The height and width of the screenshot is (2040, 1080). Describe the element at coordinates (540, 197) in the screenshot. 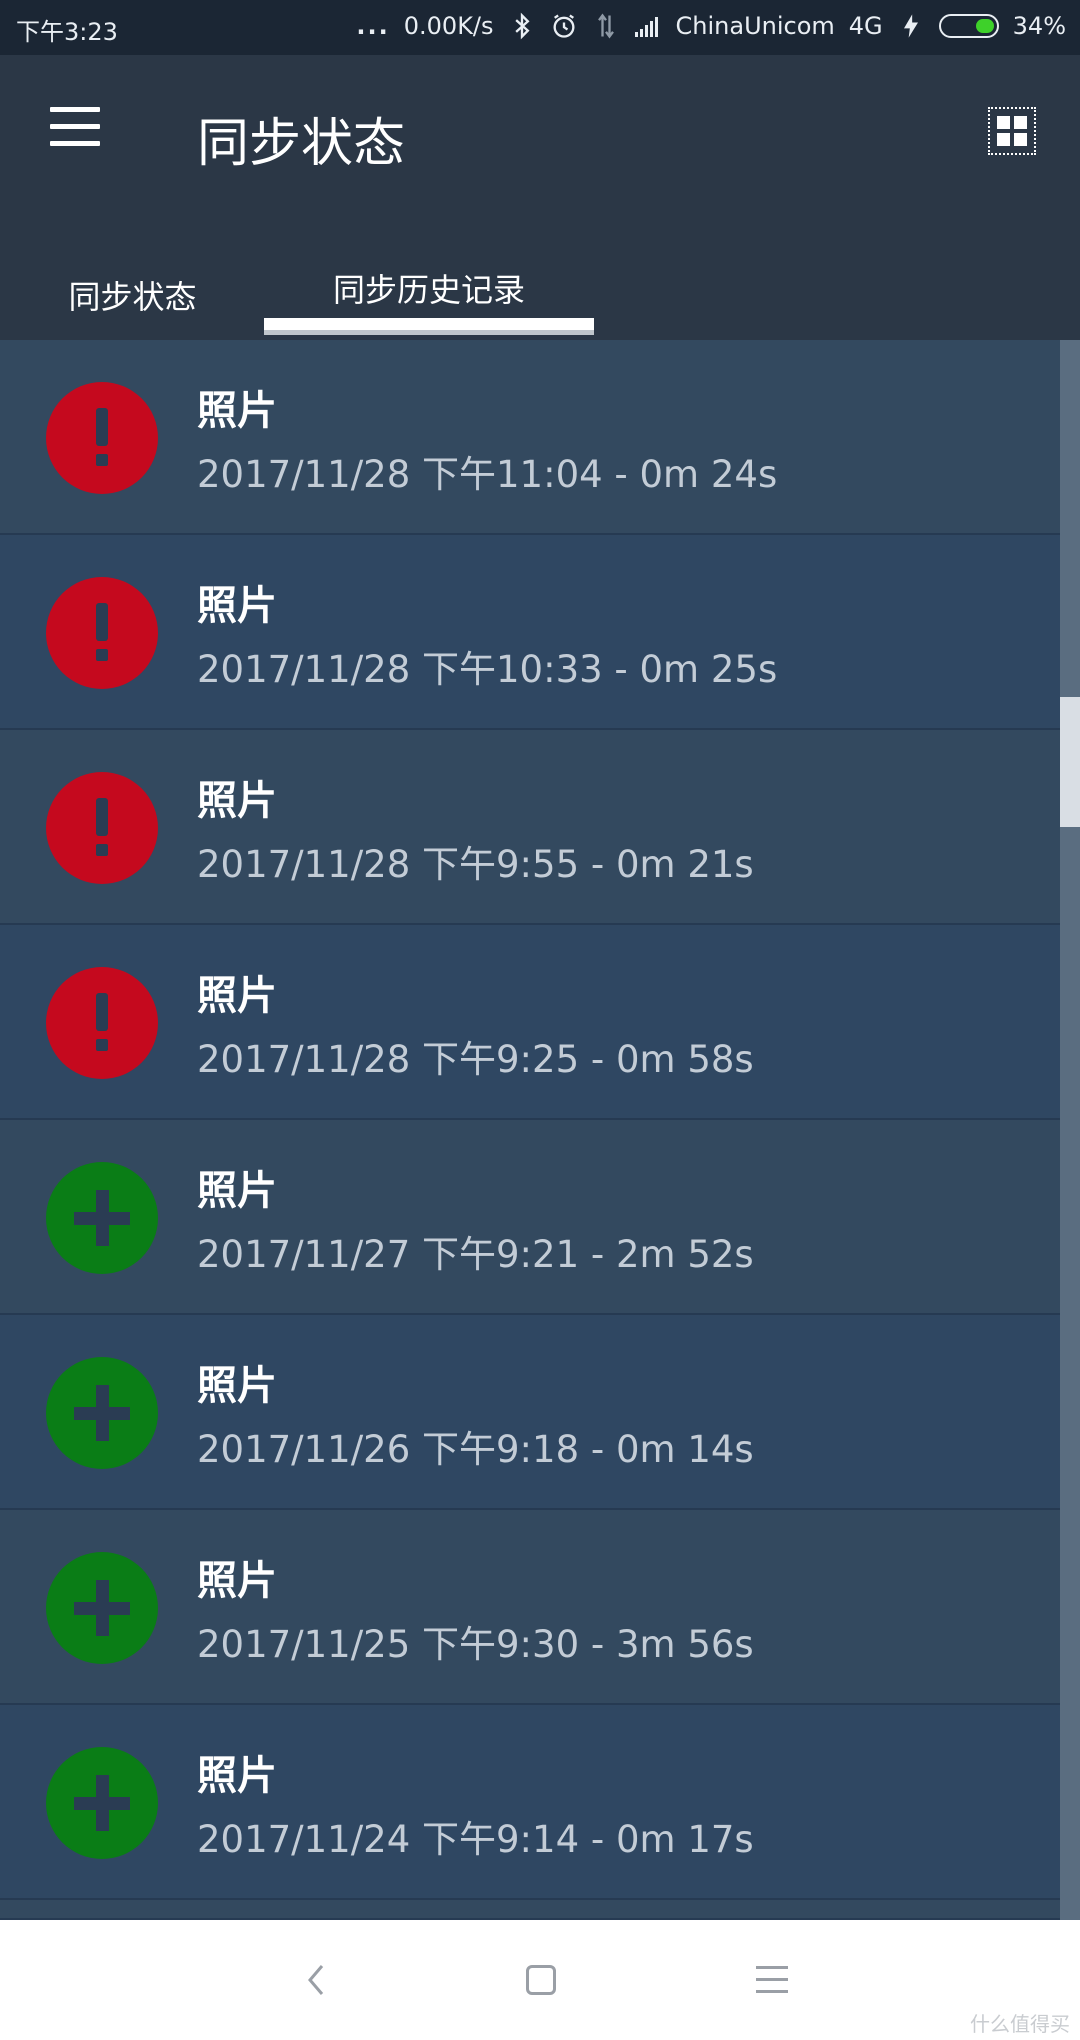

I see `app-bar: 同步状态 同步状态 同步历史记录` at that location.